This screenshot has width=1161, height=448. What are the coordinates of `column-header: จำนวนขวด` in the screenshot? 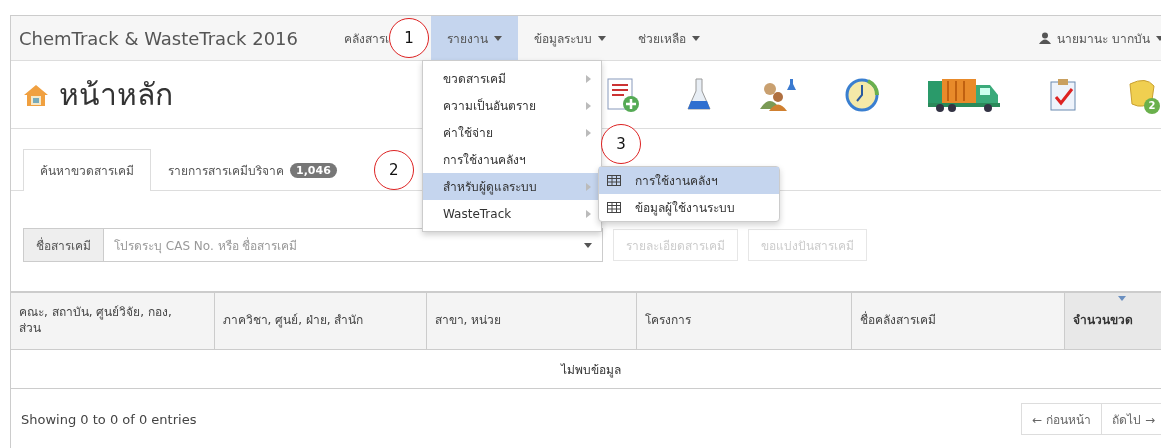 It's located at (1112, 321).